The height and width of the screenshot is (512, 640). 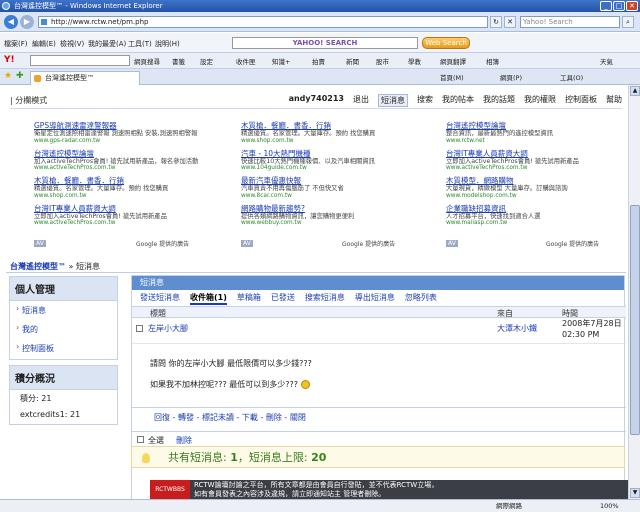 What do you see at coordinates (606, 6) in the screenshot?
I see `minimize-button: _` at bounding box center [606, 6].